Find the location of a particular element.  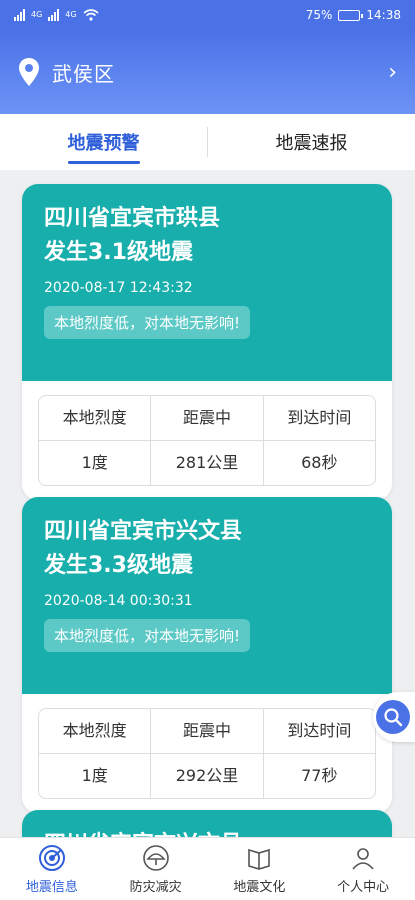

tab-earthquake-report: 地震速报 is located at coordinates (311, 142).